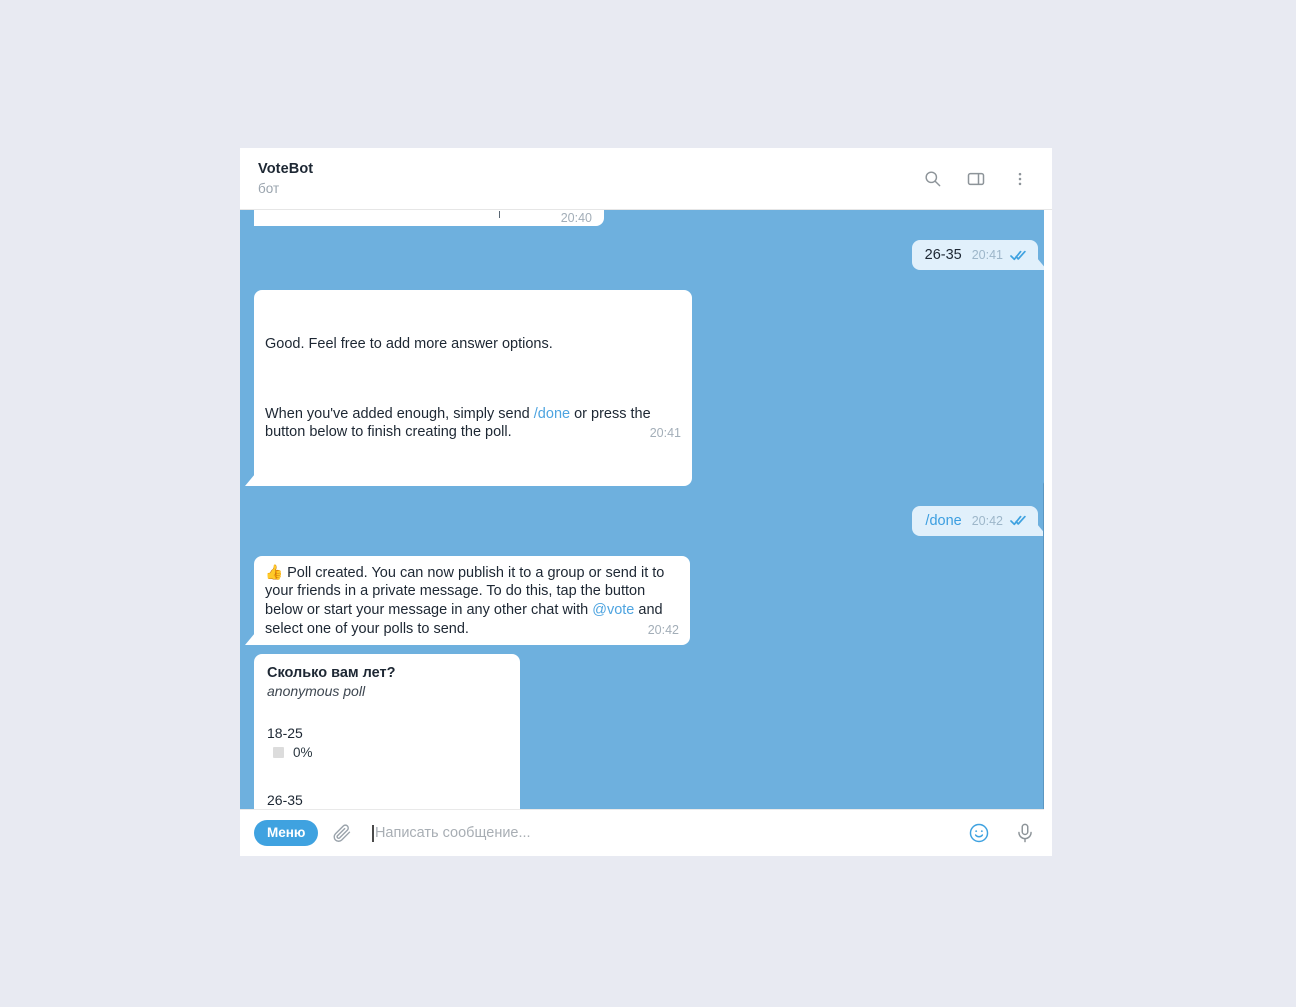 The height and width of the screenshot is (1007, 1296). I want to click on poll-message-block: Сколько вам лет? anonymous poll 18-25 0%, so click(387, 731).